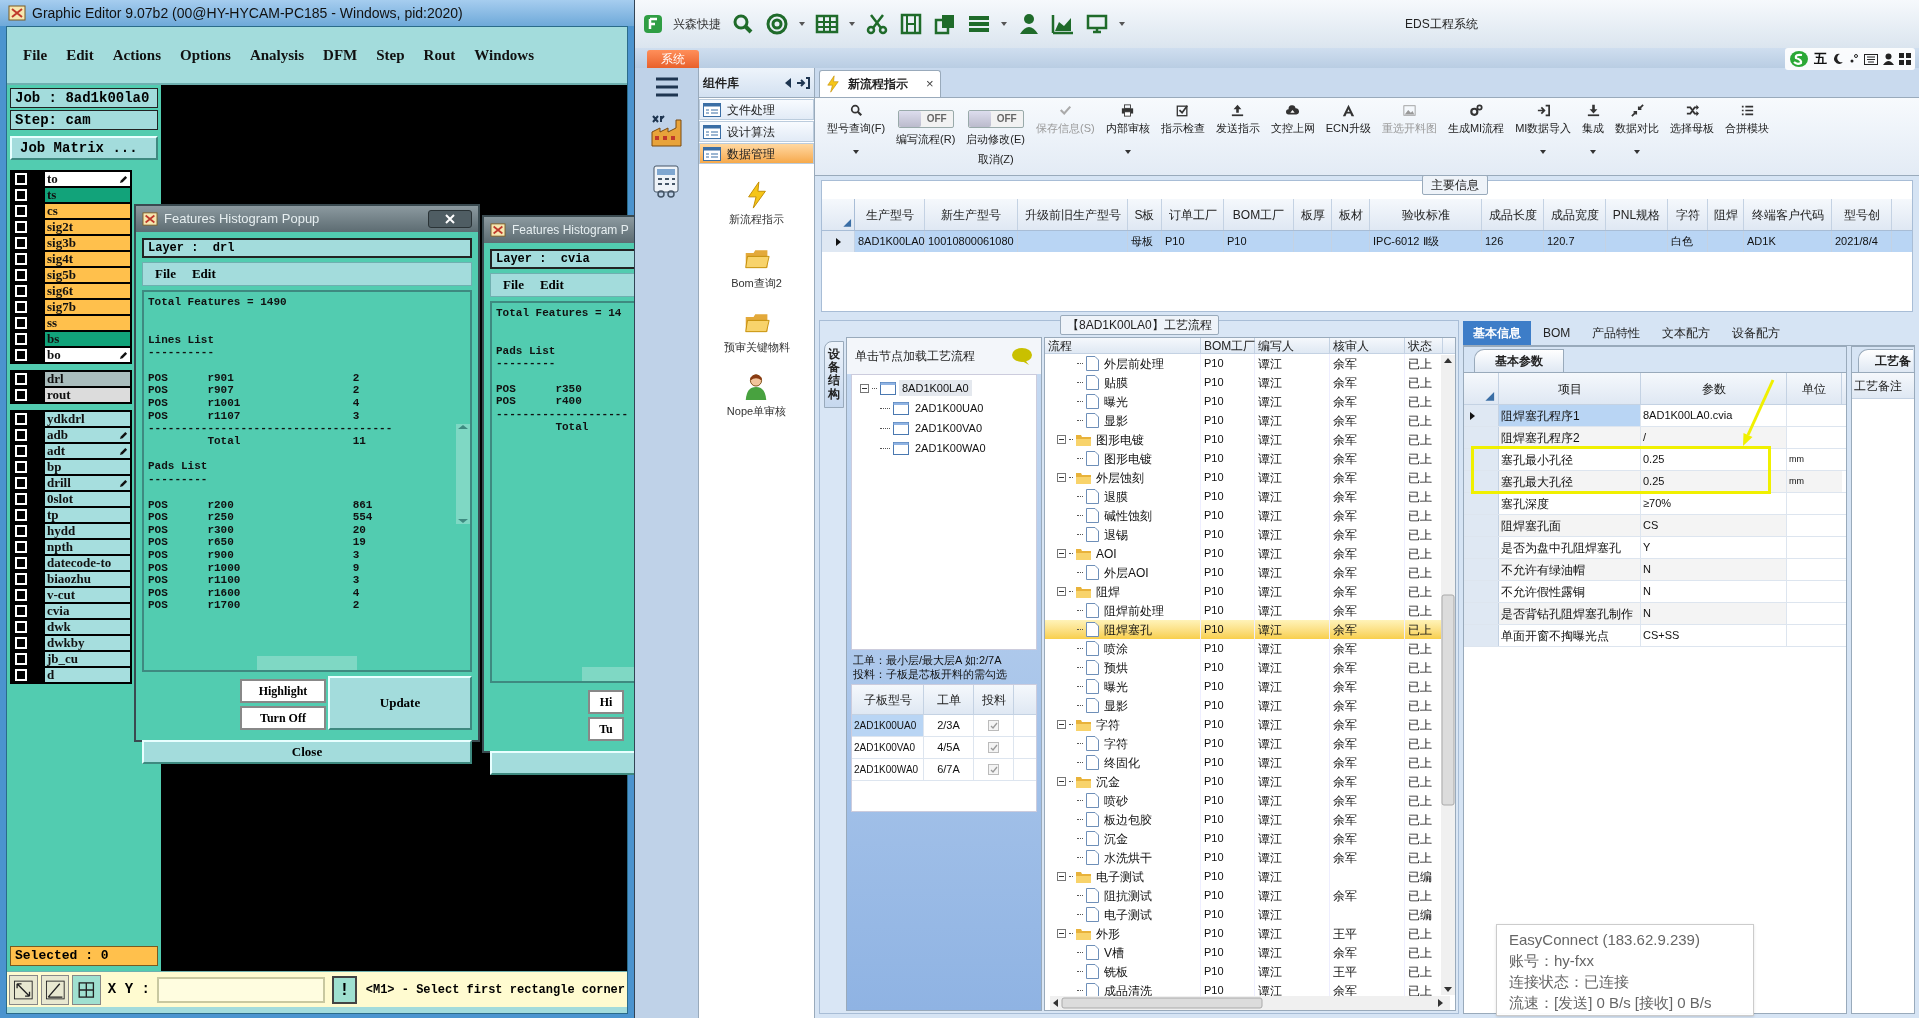 This screenshot has width=1919, height=1018. I want to click on layer-item: bp, so click(87, 467).